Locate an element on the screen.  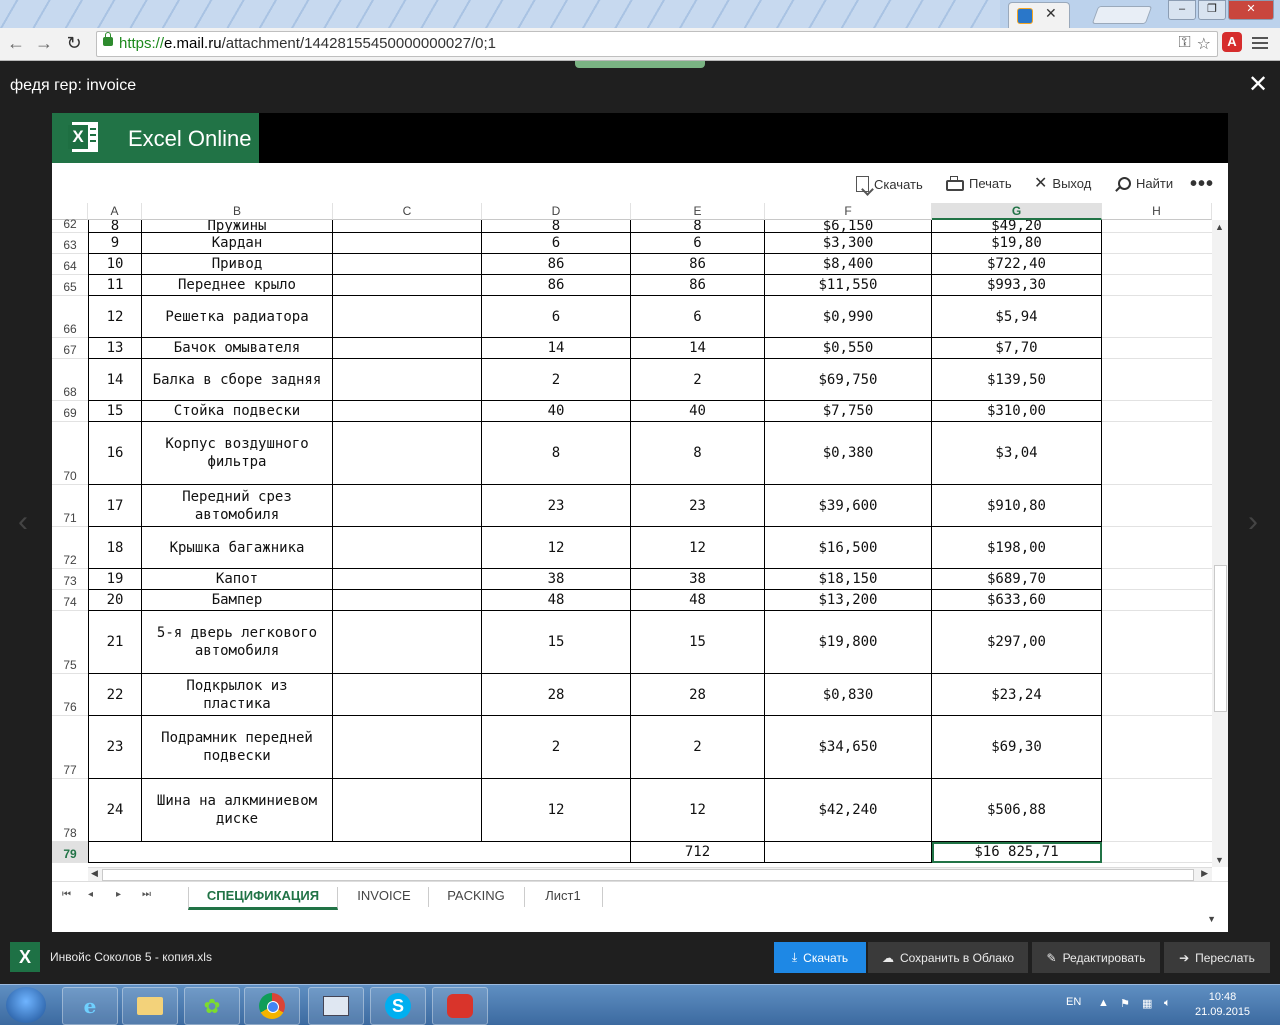
cell-d: 23 is located at coordinates (556, 506).